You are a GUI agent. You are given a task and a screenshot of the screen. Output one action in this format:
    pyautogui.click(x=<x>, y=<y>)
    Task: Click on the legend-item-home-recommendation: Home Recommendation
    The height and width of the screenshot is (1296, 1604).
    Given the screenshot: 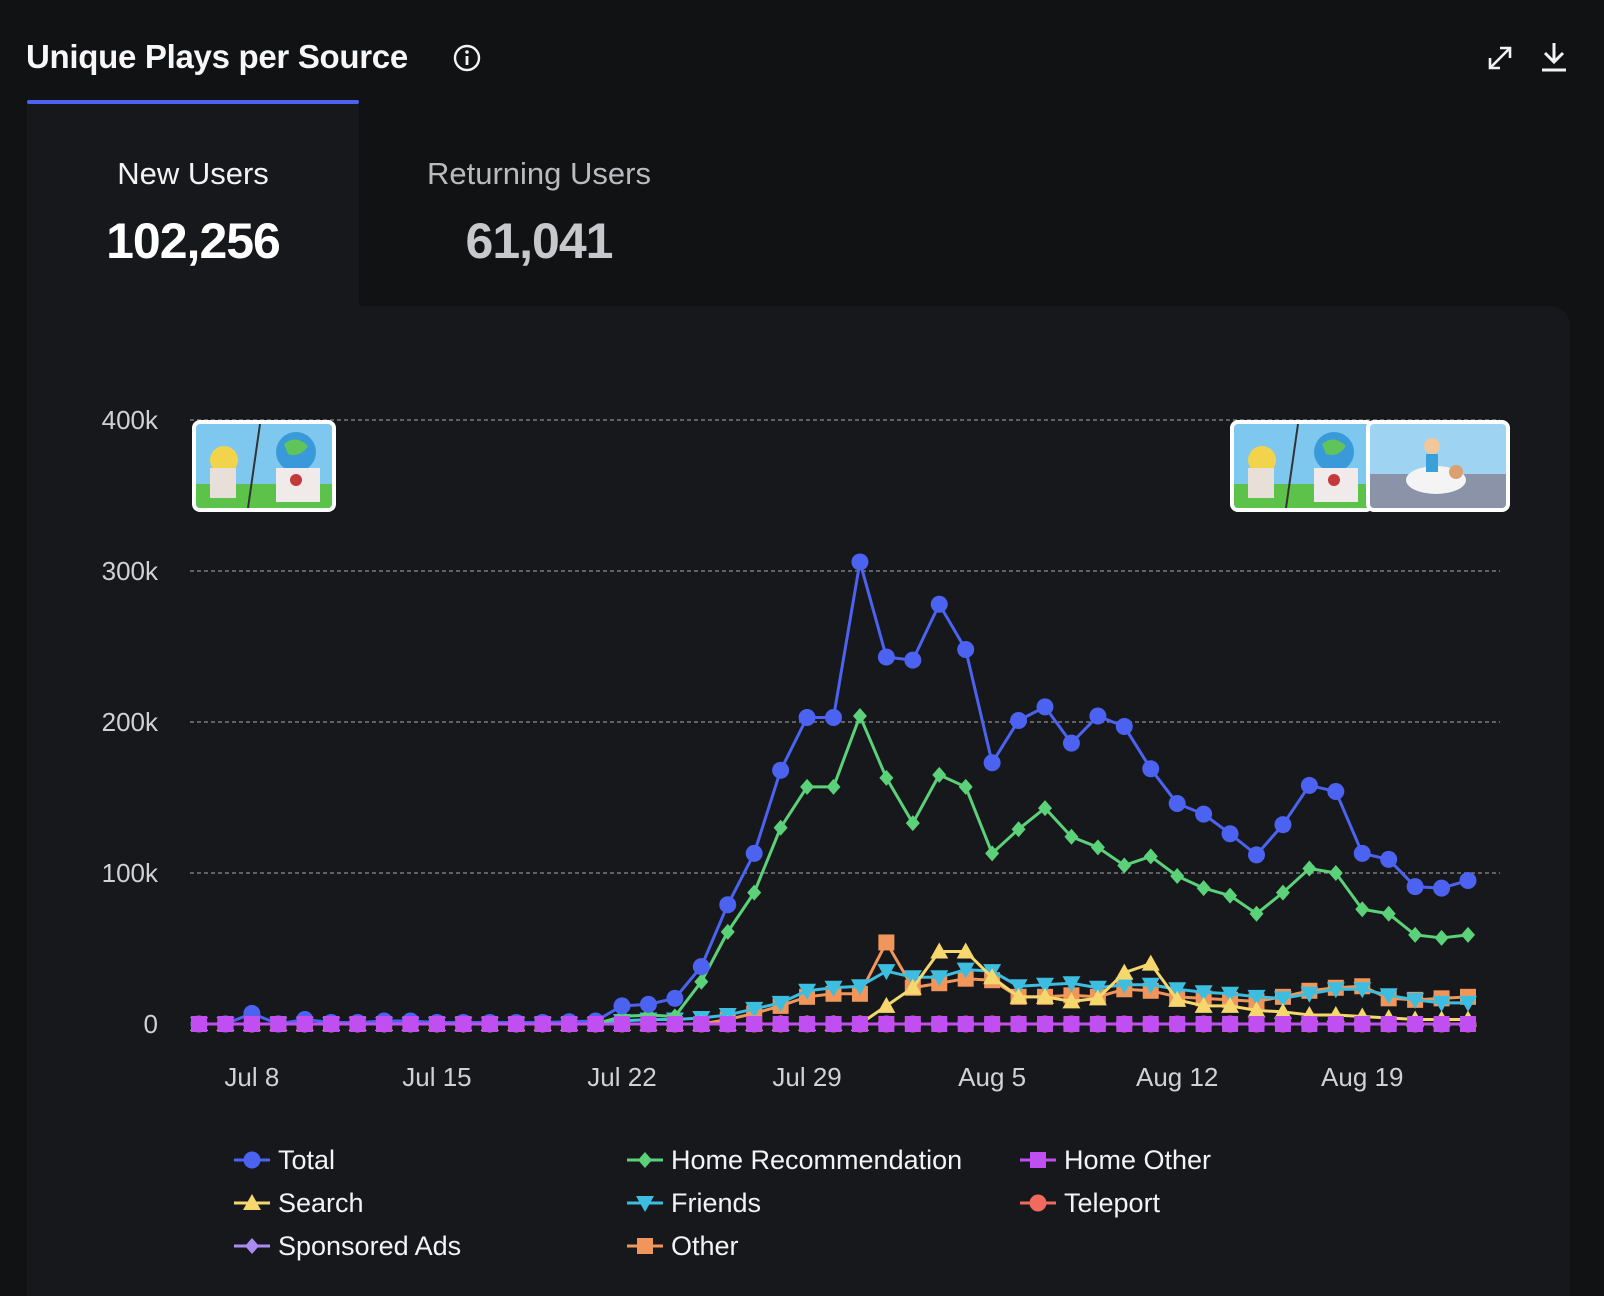 What is the action you would take?
    pyautogui.click(x=793, y=1160)
    